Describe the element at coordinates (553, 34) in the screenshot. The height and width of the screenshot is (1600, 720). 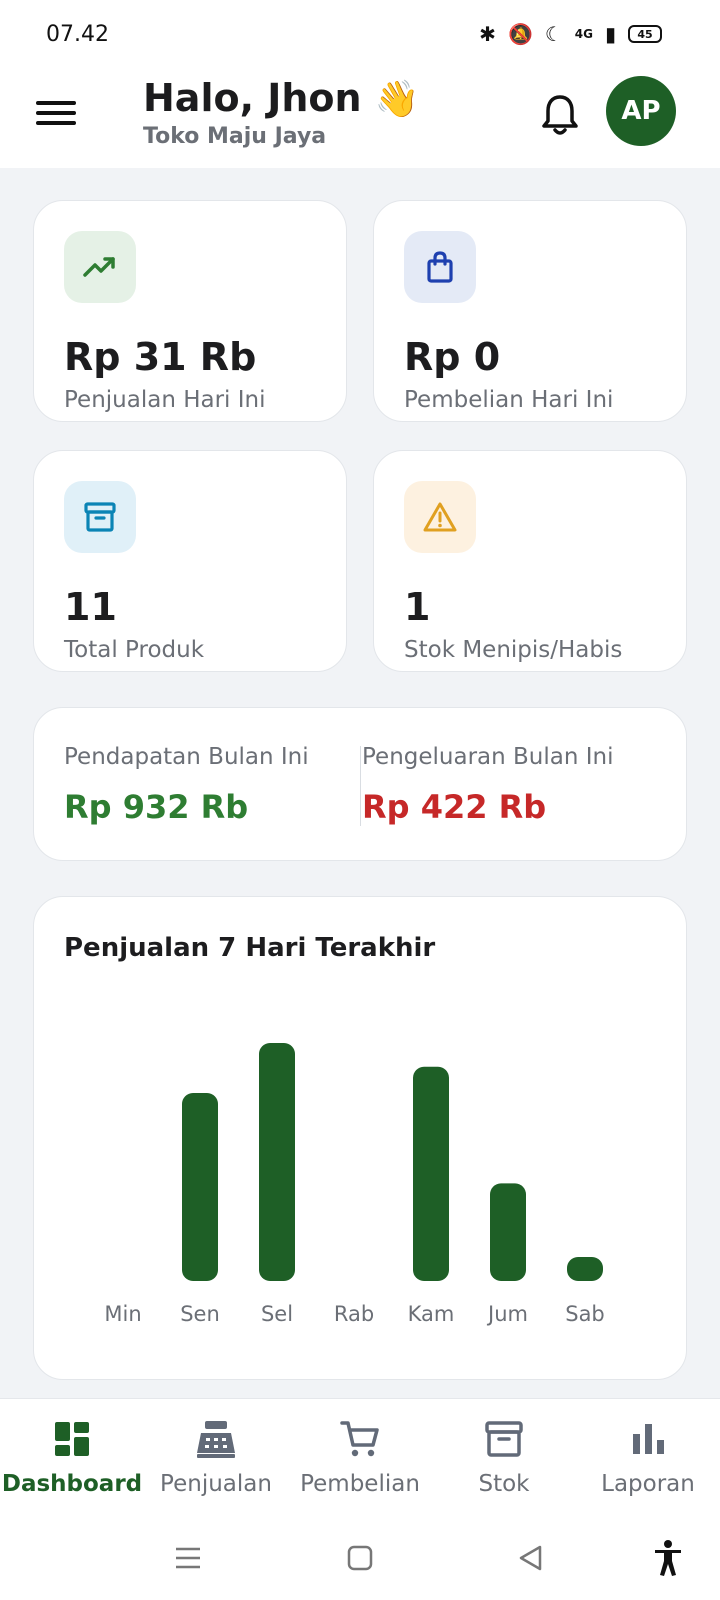
I see `moon-icon: ☾` at that location.